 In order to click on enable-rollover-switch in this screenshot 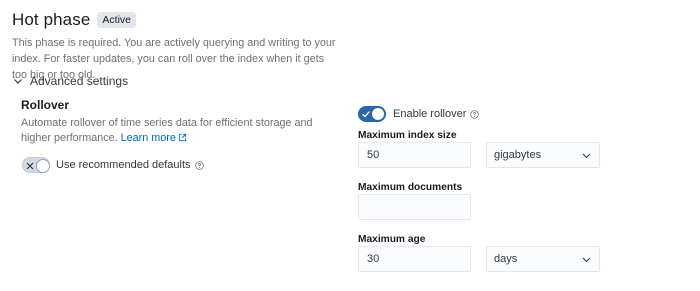, I will do `click(372, 114)`.